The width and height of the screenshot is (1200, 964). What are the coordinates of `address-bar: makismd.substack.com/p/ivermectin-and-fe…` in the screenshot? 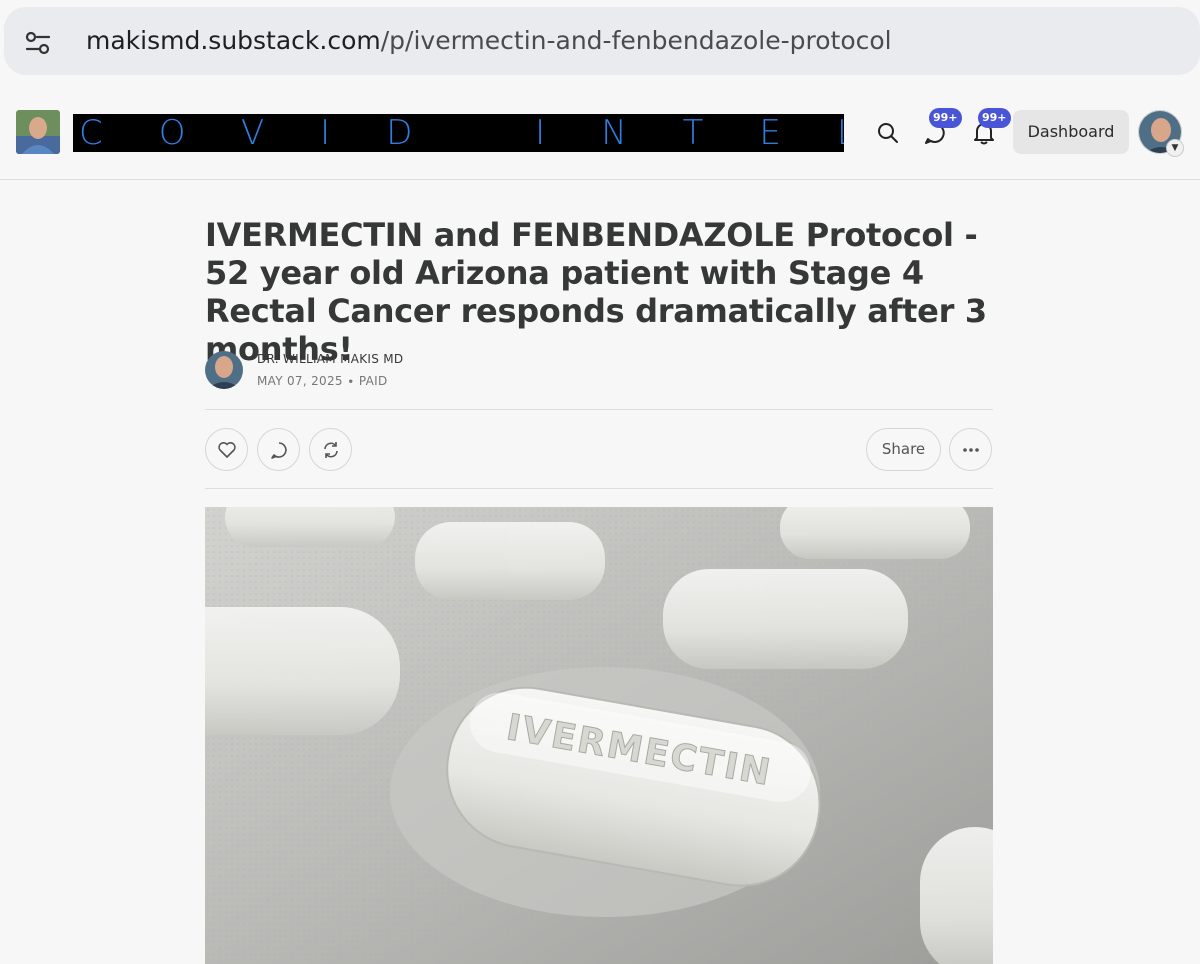 It's located at (602, 41).